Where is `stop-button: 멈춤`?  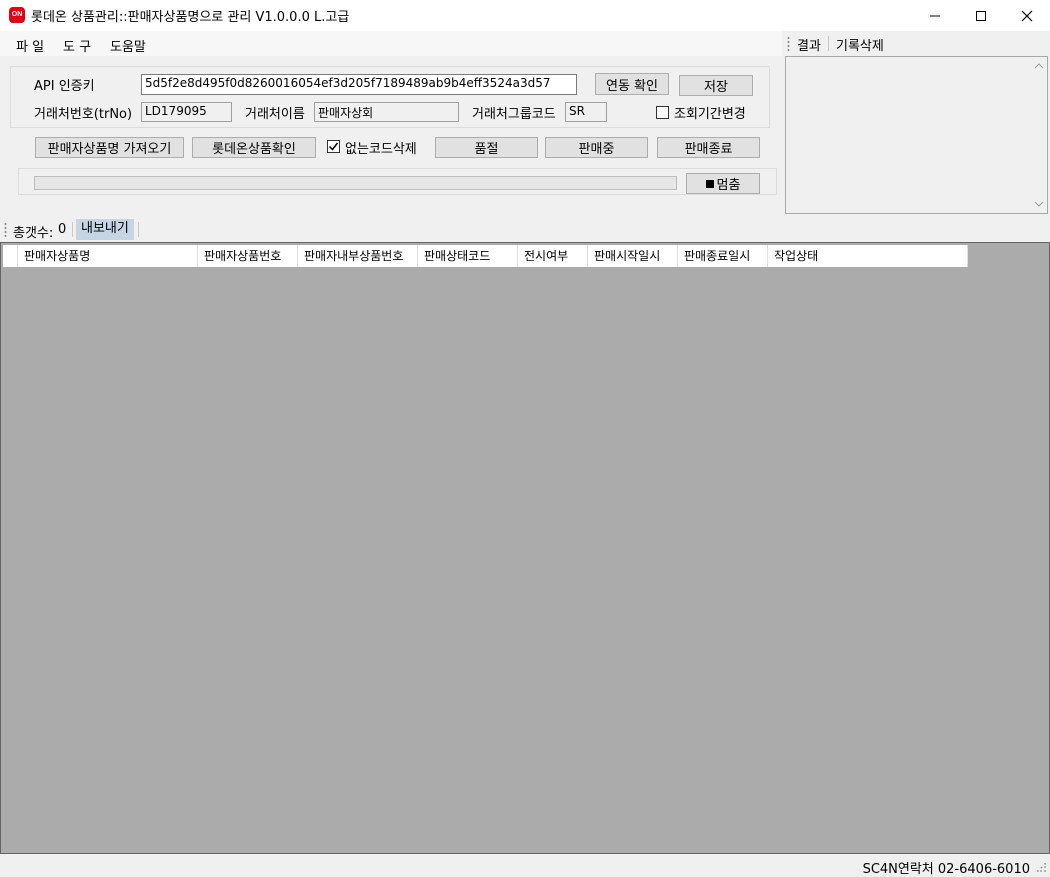 stop-button: 멈춤 is located at coordinates (723, 183).